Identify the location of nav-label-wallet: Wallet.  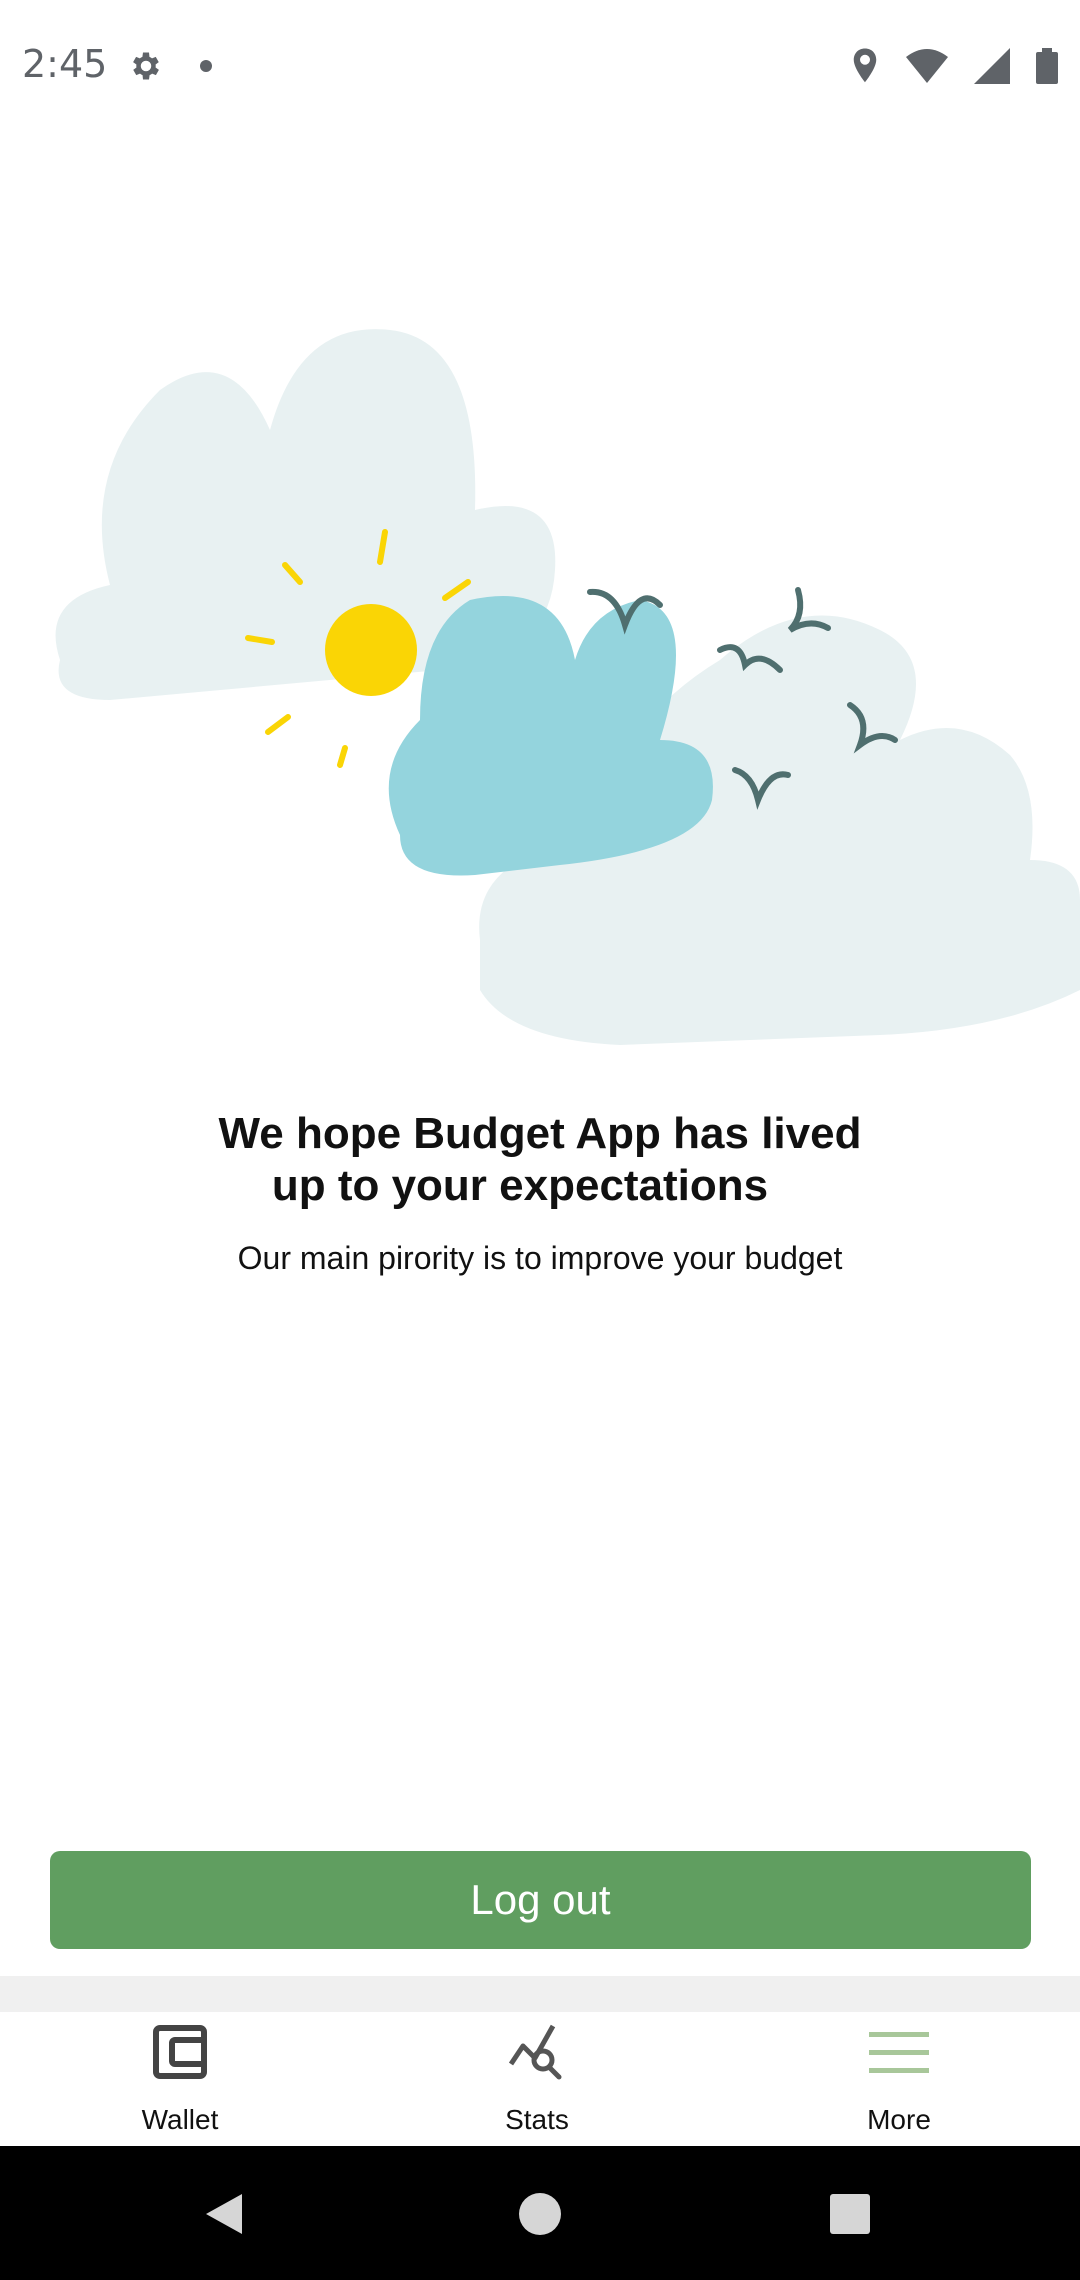
(180, 2119).